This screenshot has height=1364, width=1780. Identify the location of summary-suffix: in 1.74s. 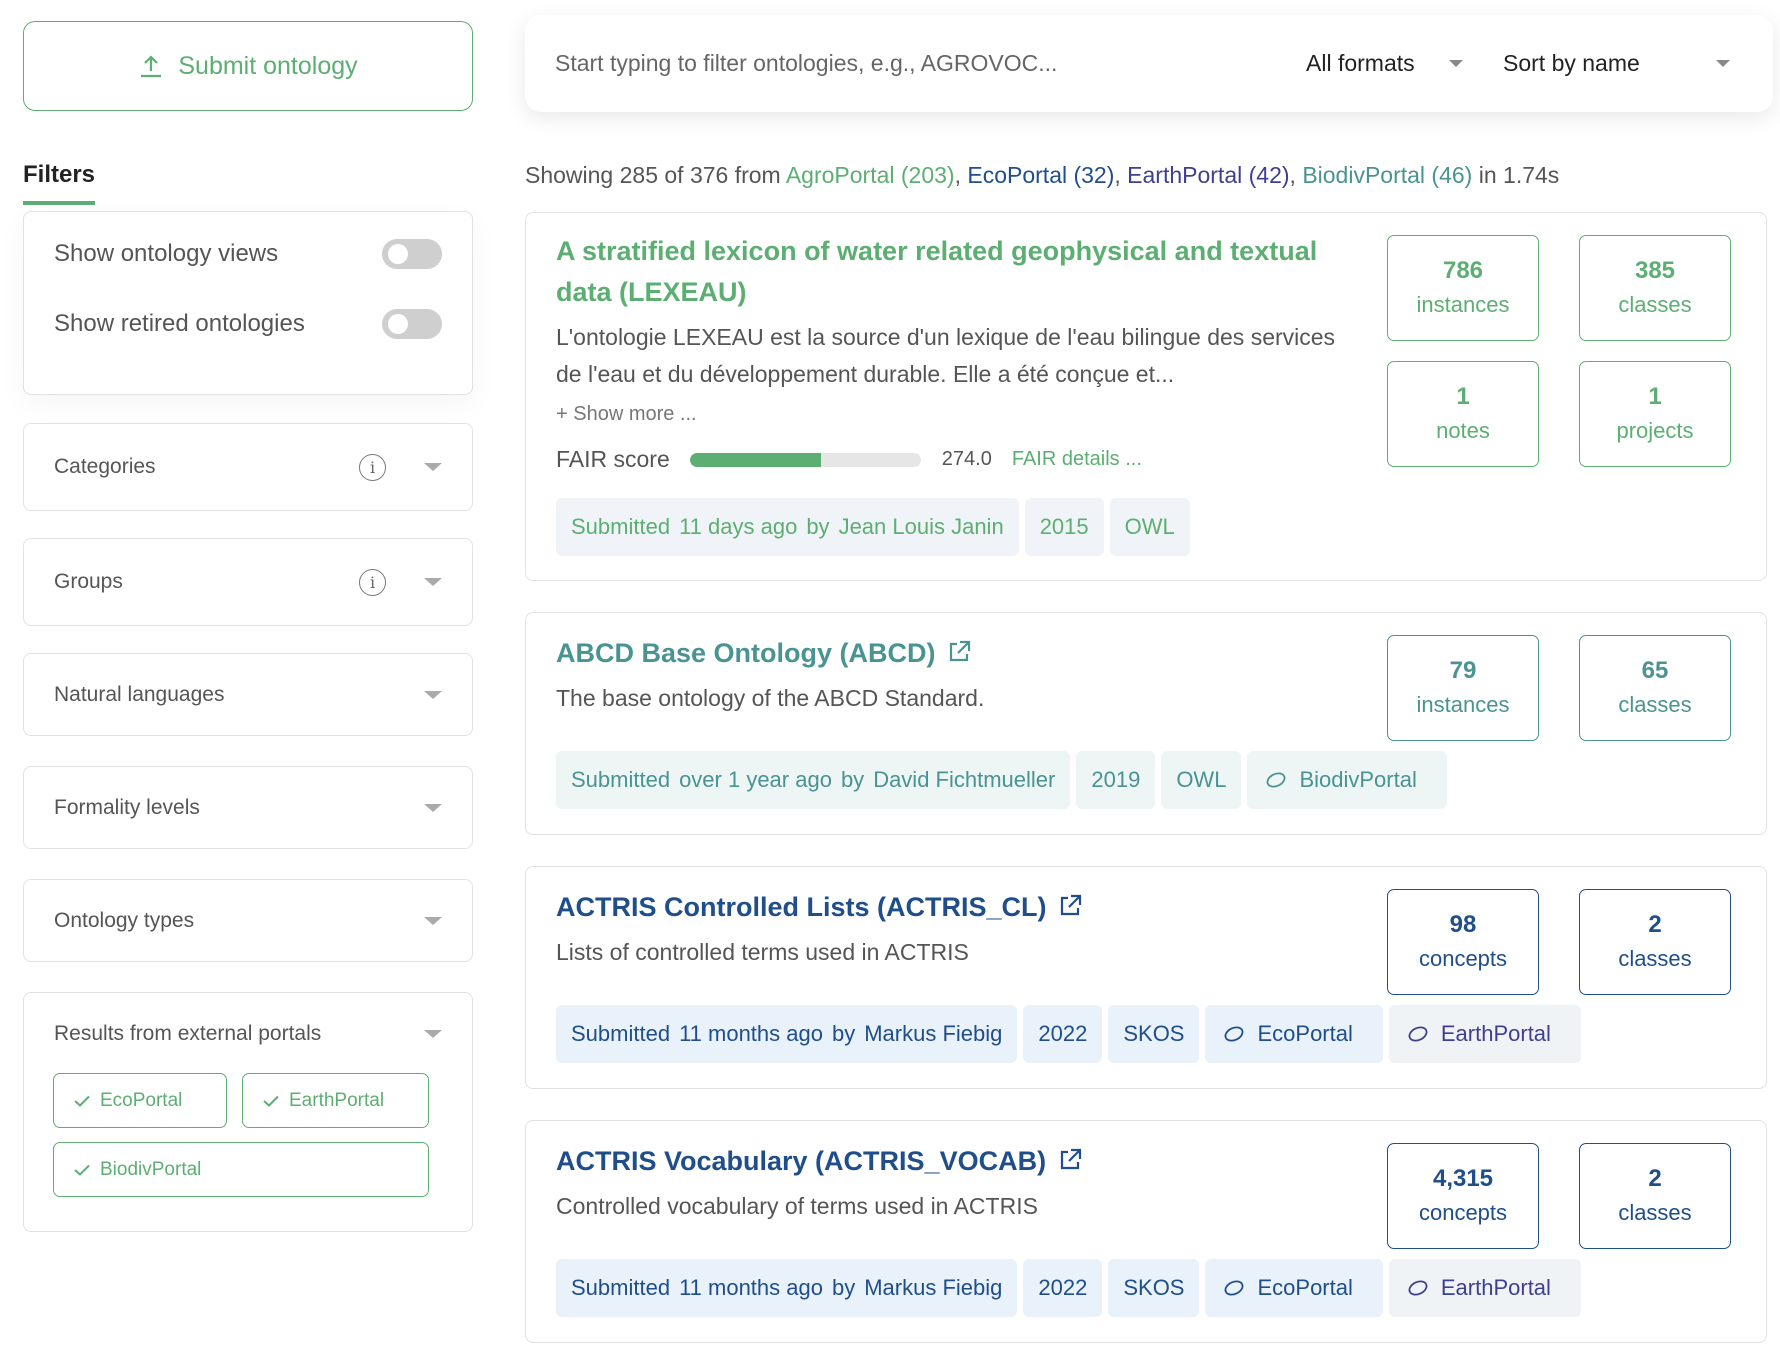
(1516, 175).